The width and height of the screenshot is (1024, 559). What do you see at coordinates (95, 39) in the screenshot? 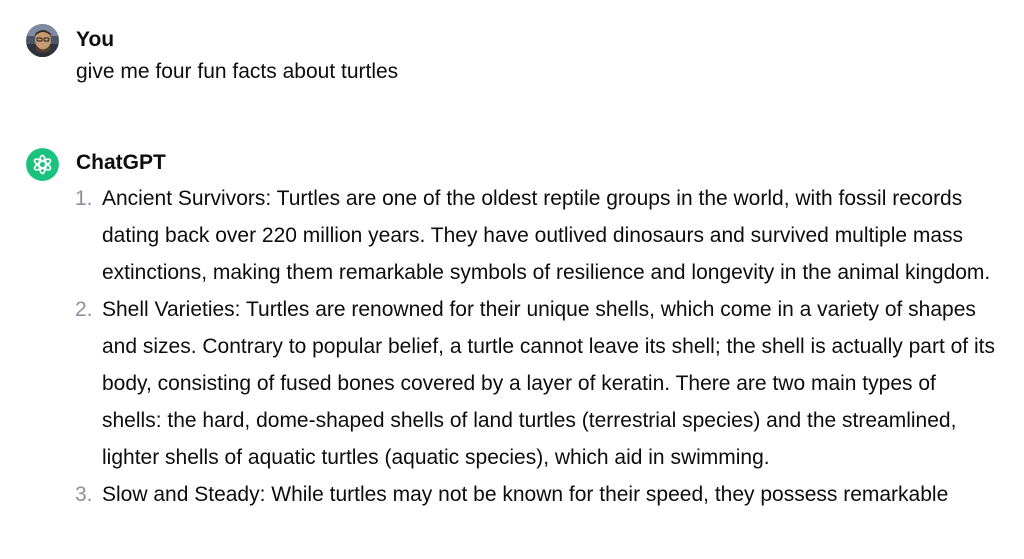
I see `user-author-name: You` at bounding box center [95, 39].